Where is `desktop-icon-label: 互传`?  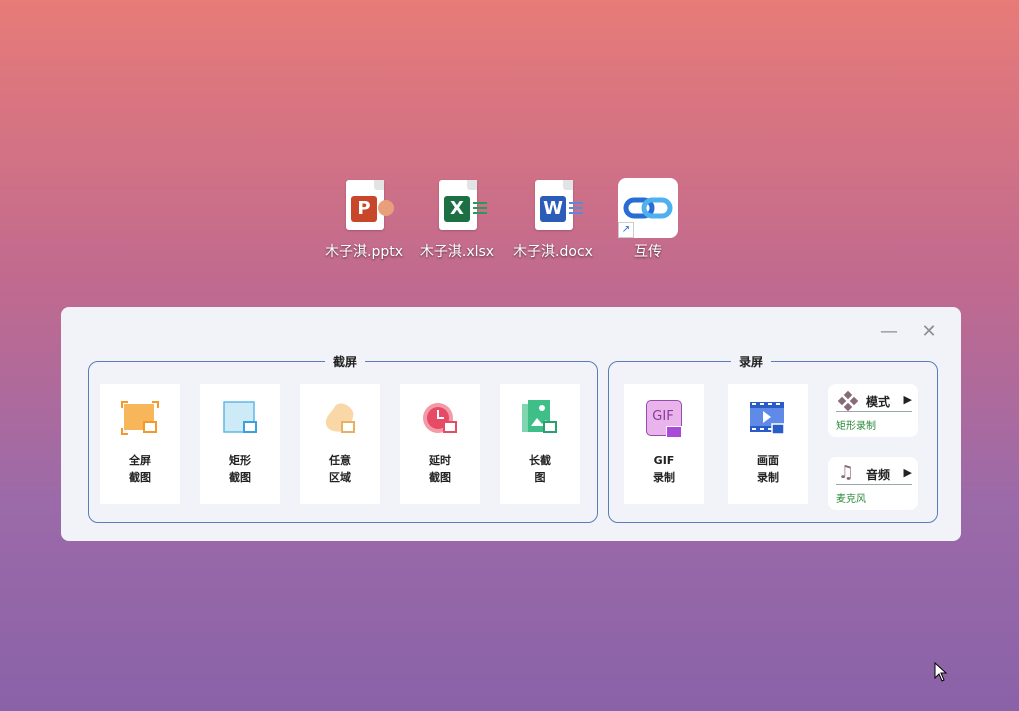 desktop-icon-label: 互传 is located at coordinates (648, 252).